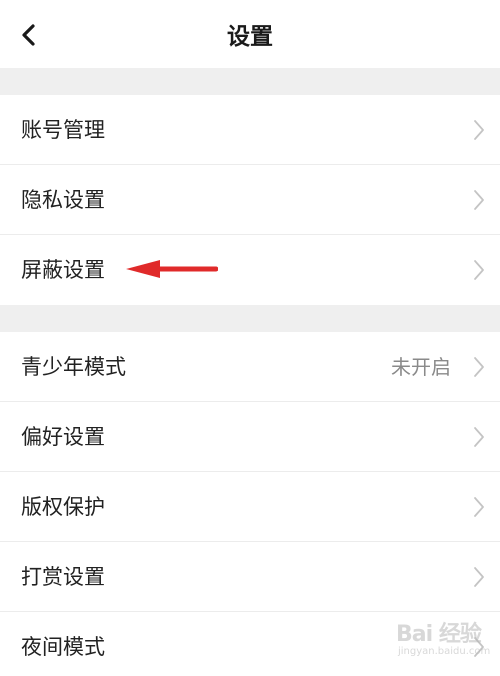 The image size is (500, 676). What do you see at coordinates (63, 507) in the screenshot?
I see `settings-row-label: 版权保护` at bounding box center [63, 507].